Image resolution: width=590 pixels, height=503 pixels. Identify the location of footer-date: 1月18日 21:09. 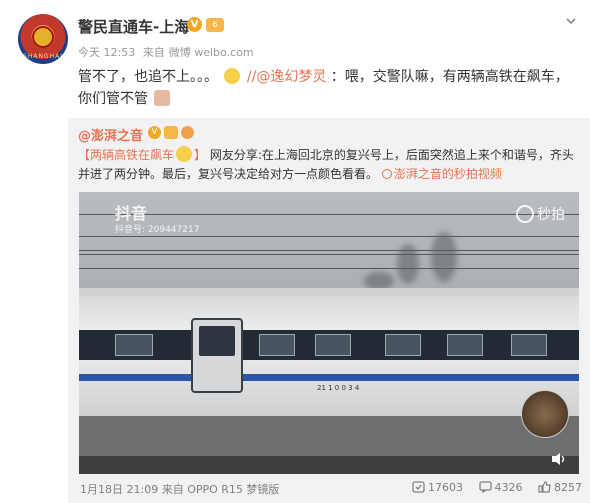
(119, 489).